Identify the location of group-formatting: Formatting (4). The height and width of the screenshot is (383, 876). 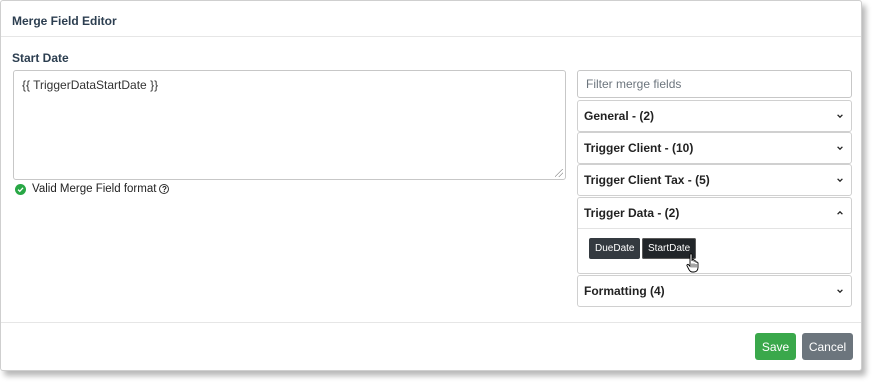
(714, 291).